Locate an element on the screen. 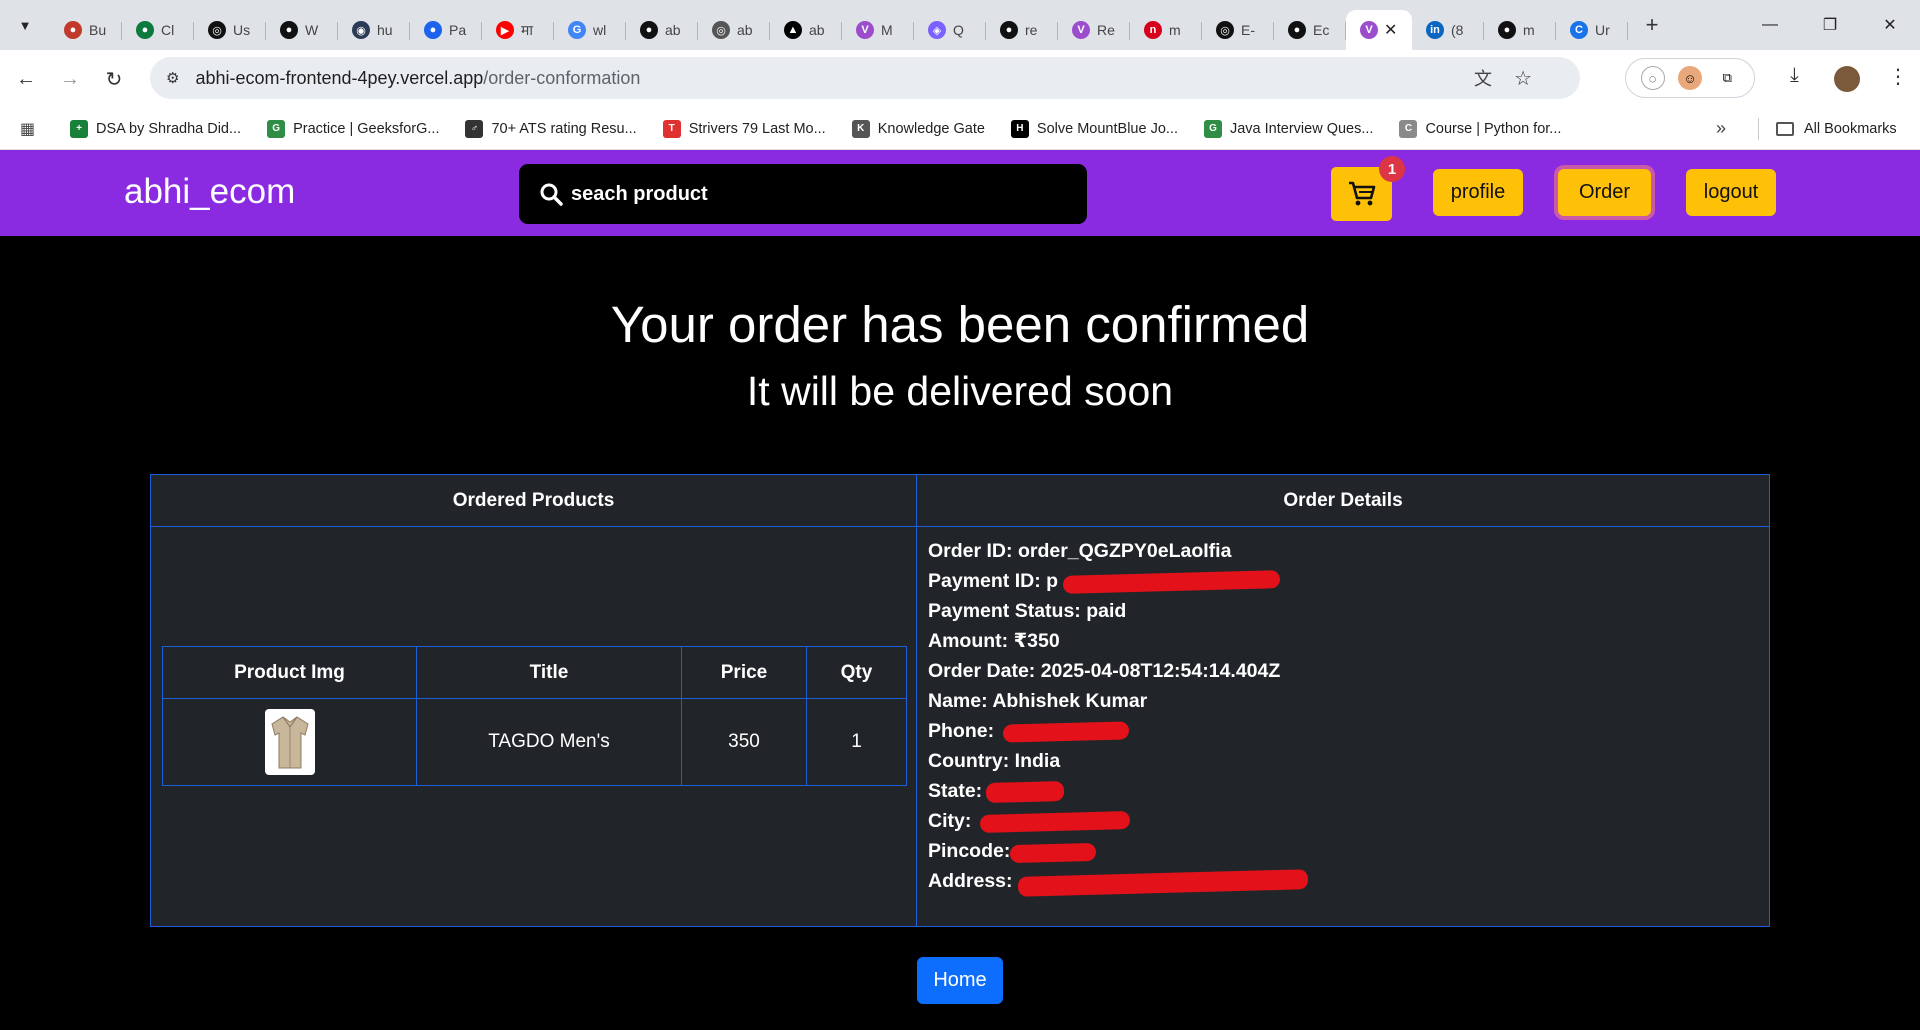 Image resolution: width=1920 pixels, height=1030 pixels. browser-tab: ● m is located at coordinates (1520, 30).